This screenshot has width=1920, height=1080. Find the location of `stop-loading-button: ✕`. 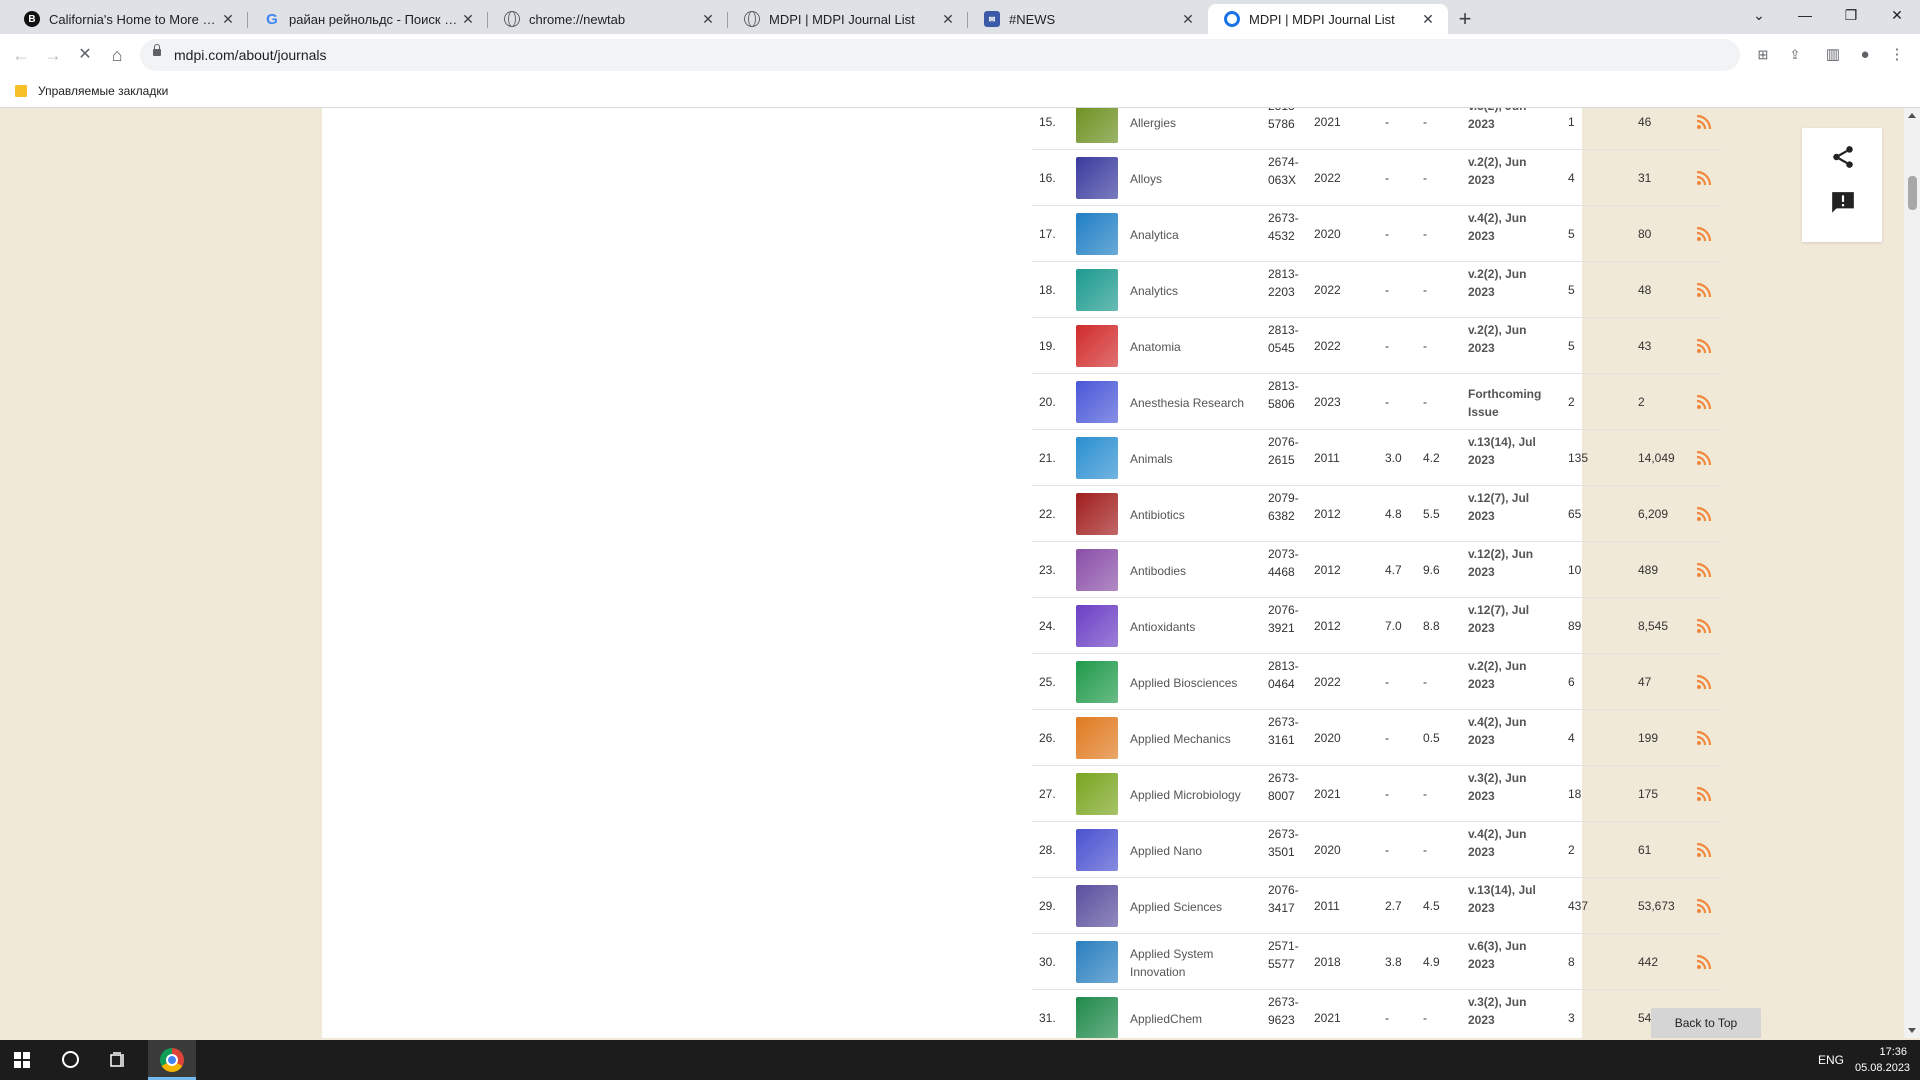

stop-loading-button: ✕ is located at coordinates (85, 55).